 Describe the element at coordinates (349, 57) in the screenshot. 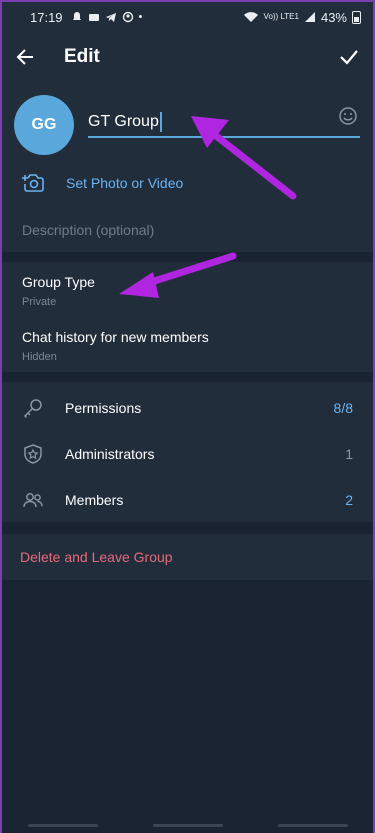

I see `check-icon` at that location.